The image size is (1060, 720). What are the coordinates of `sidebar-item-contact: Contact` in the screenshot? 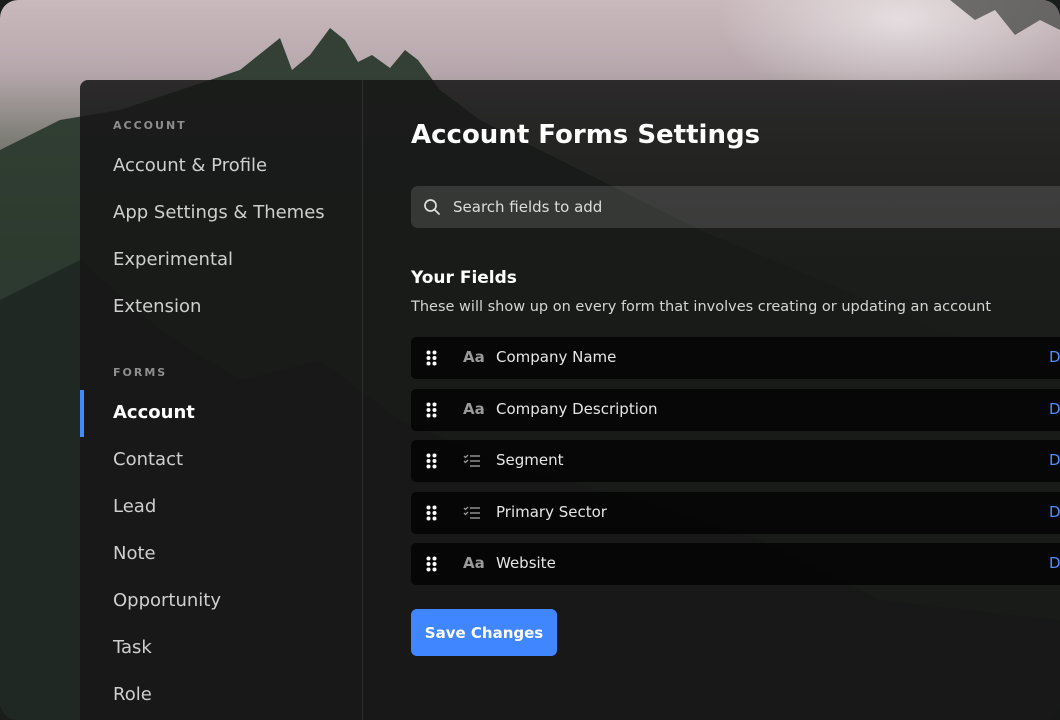 It's located at (148, 459).